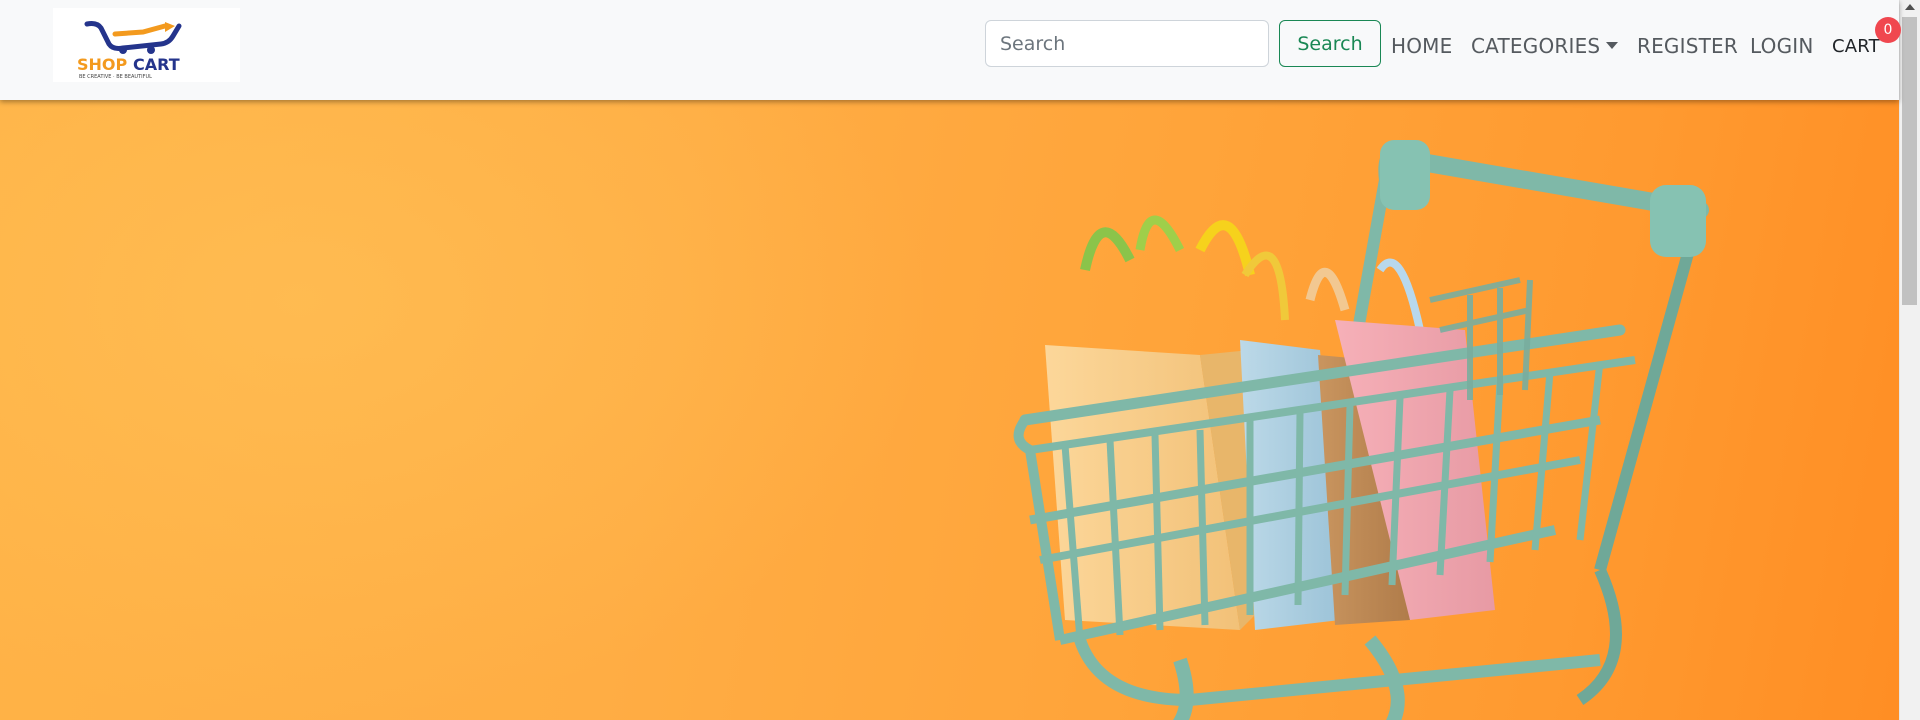 The width and height of the screenshot is (1920, 720). What do you see at coordinates (1127, 43) in the screenshot?
I see `search-input` at bounding box center [1127, 43].